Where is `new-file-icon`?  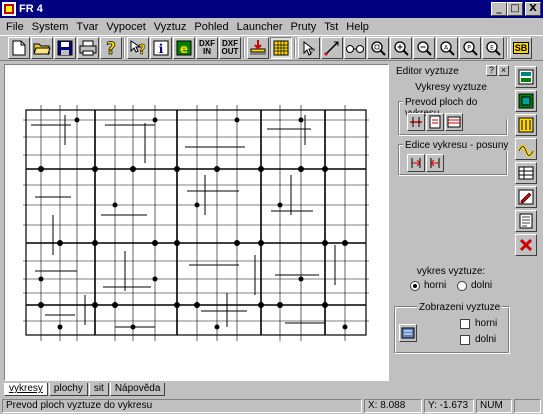
new-file-icon is located at coordinates (19, 48).